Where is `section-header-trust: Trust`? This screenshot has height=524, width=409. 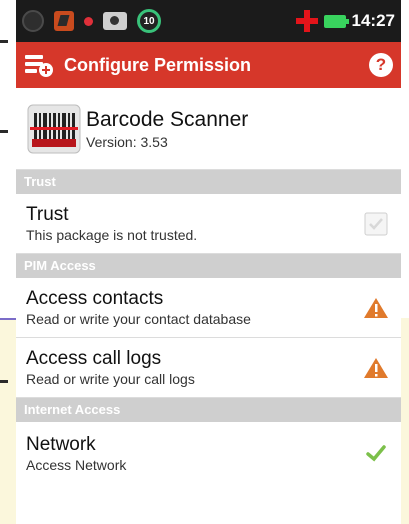 section-header-trust: Trust is located at coordinates (208, 182).